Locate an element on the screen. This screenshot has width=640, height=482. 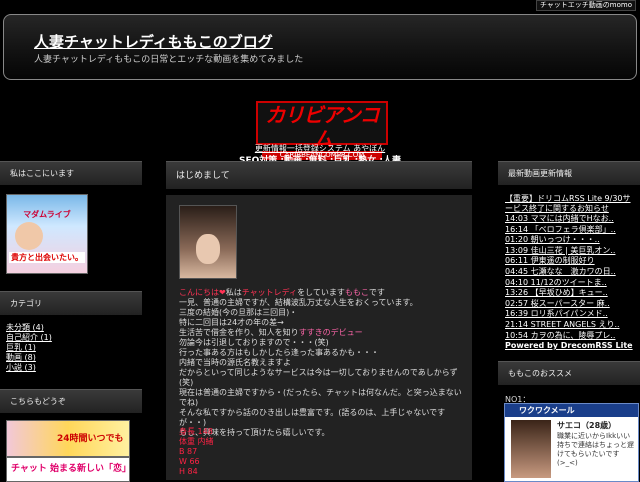
profile-stats: 身長 148 体重 内緒 B 87 W 66 H 84 is located at coordinates (196, 452).